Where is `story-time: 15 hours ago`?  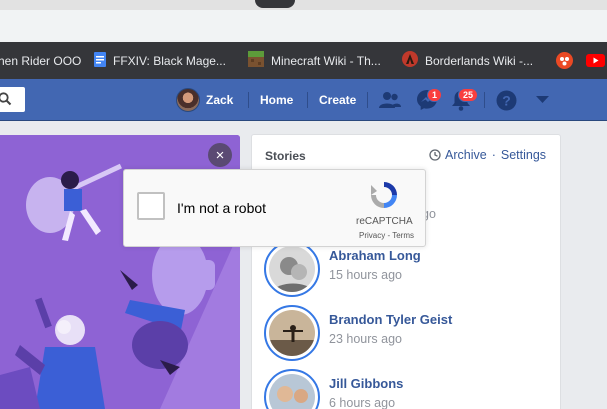
story-time: 15 hours ago is located at coordinates (365, 275).